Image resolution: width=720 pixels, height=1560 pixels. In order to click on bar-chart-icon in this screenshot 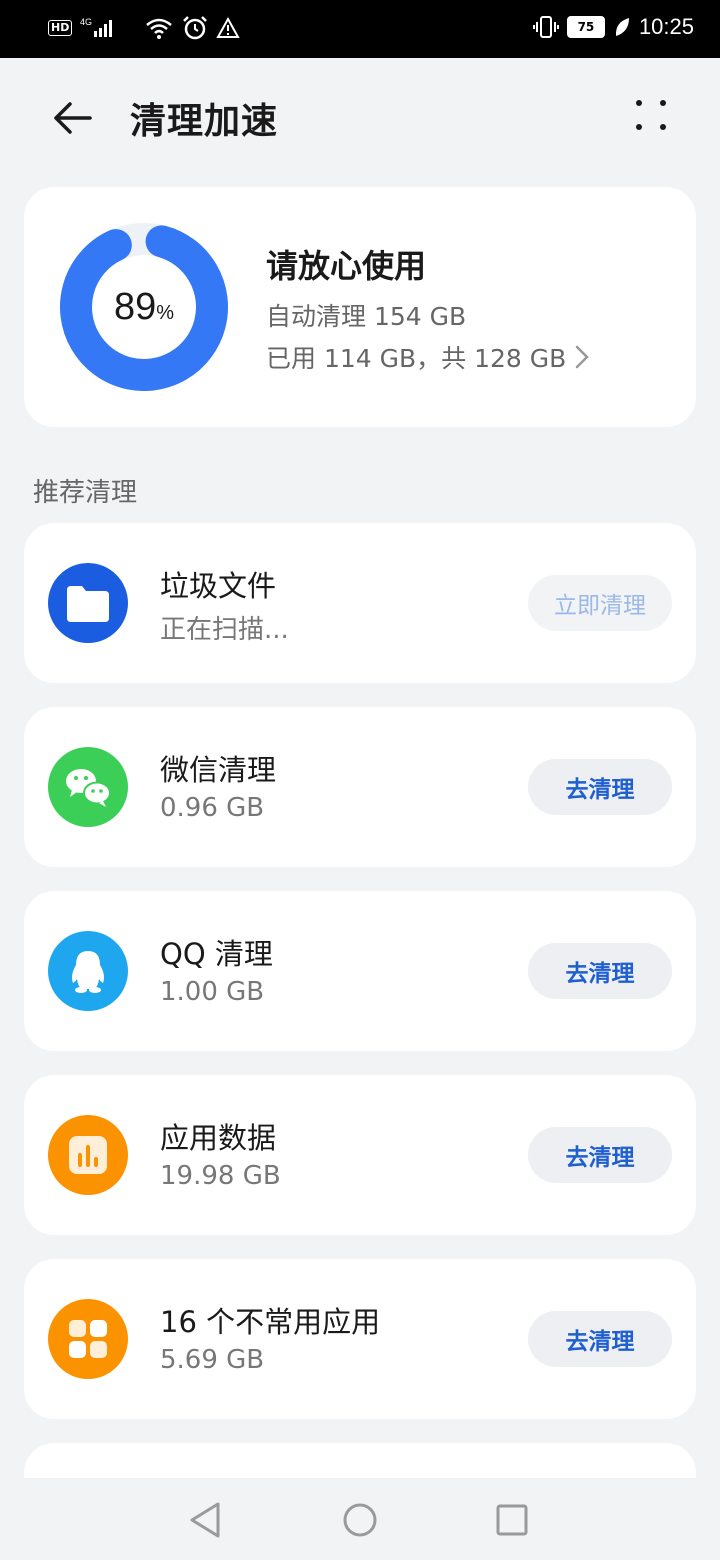, I will do `click(88, 1155)`.